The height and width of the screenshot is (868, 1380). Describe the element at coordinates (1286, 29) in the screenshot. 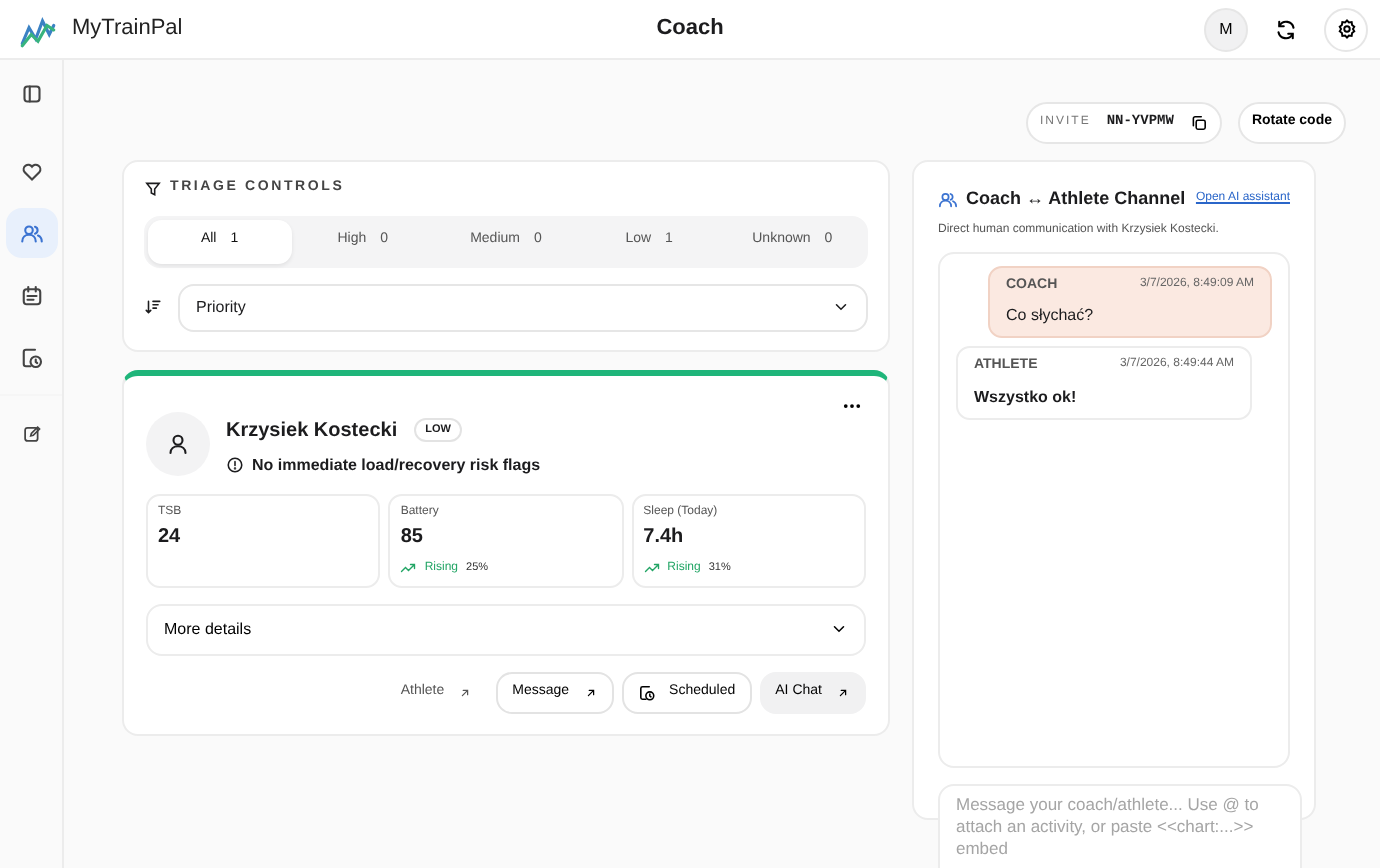

I see `refresh-icon` at that location.